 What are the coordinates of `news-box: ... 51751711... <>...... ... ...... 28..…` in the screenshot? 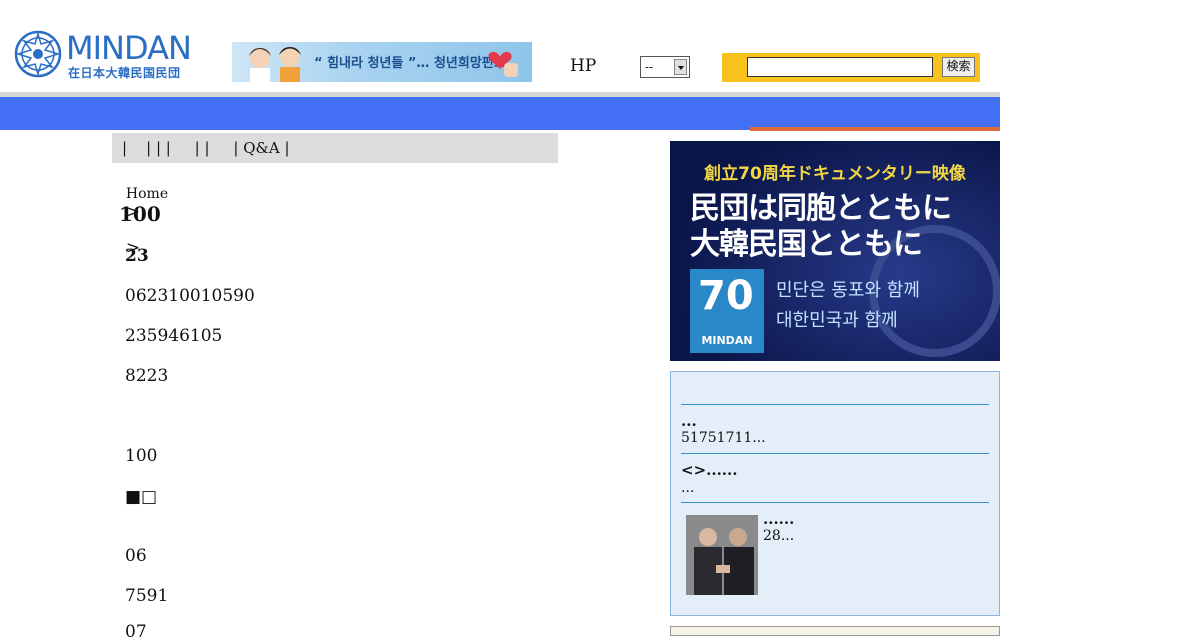 It's located at (835, 493).